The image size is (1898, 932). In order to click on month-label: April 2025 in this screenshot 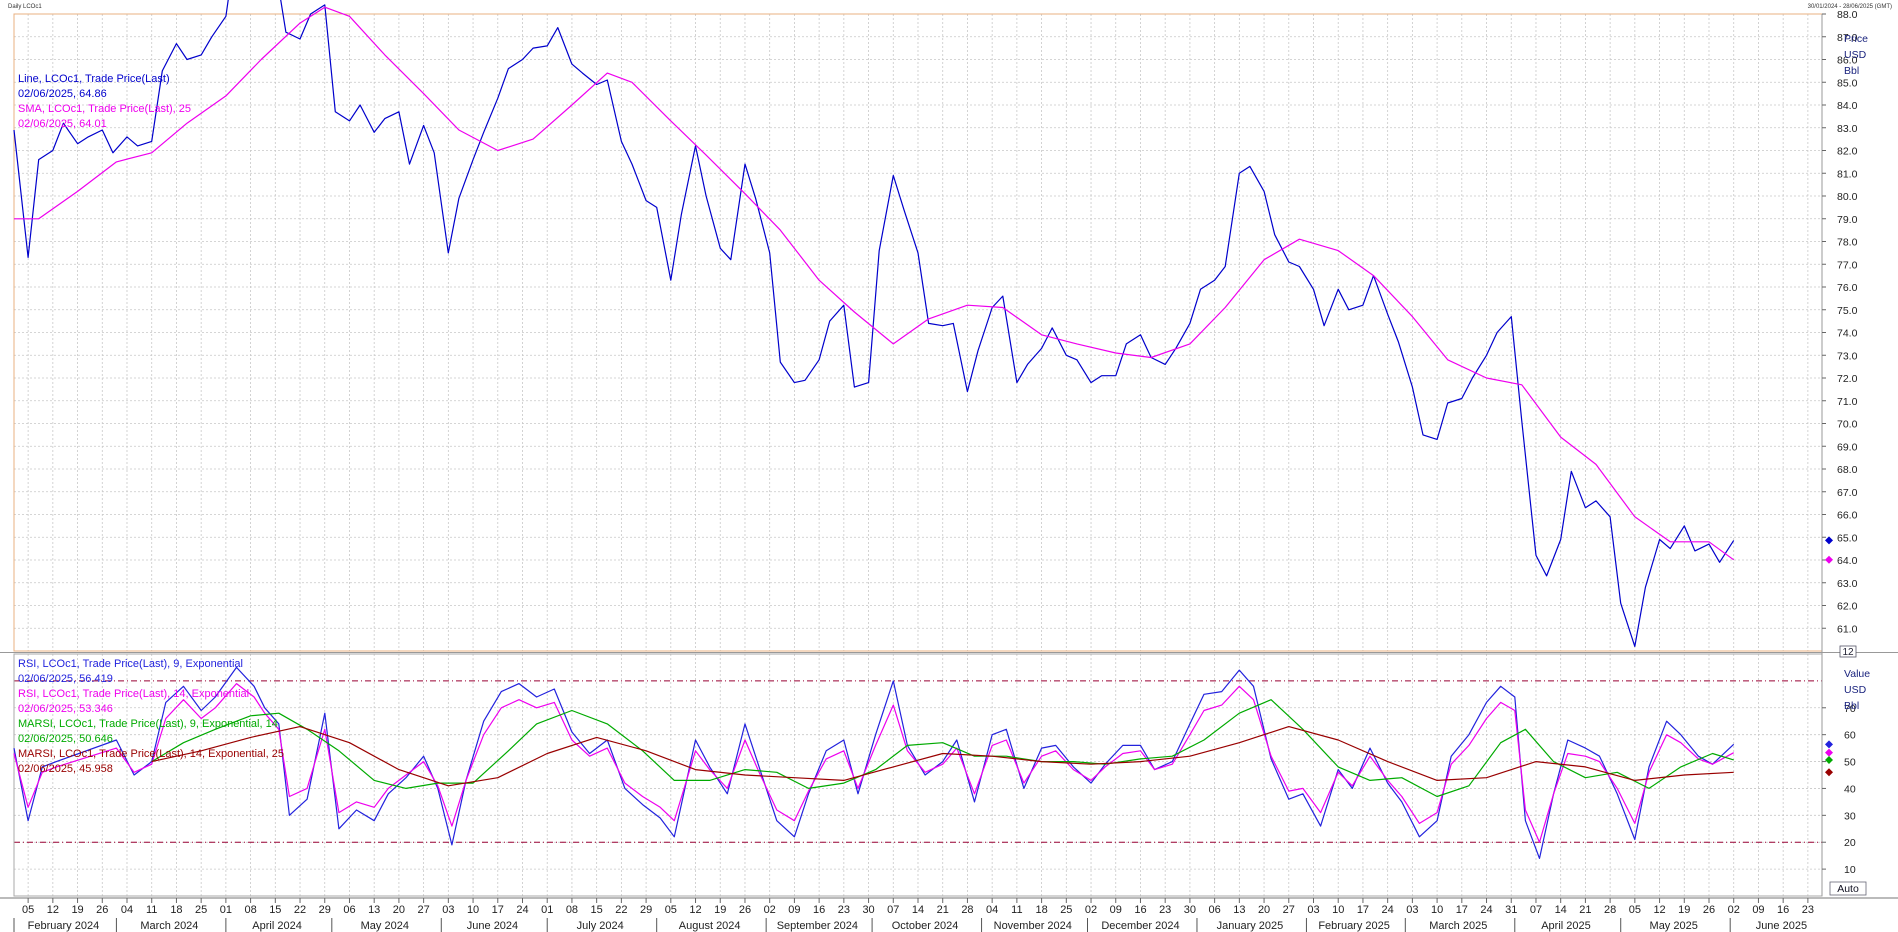, I will do `click(1566, 926)`.